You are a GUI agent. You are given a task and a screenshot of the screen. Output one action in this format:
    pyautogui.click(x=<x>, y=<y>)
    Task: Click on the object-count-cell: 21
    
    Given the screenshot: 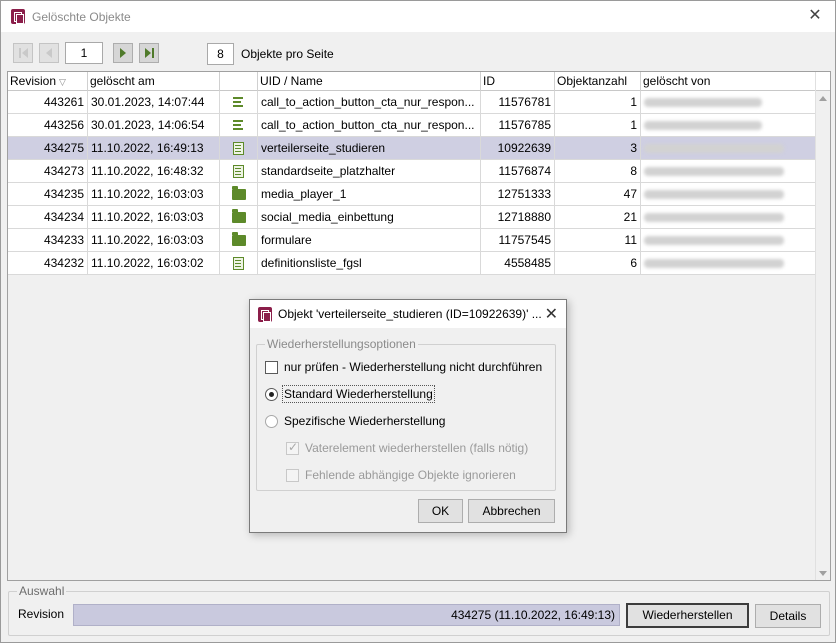 What is the action you would take?
    pyautogui.click(x=598, y=217)
    